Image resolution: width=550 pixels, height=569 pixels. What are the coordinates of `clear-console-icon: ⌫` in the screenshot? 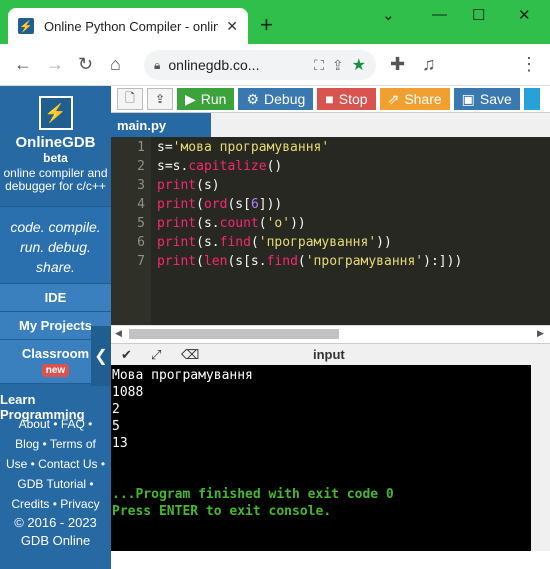 It's located at (191, 355).